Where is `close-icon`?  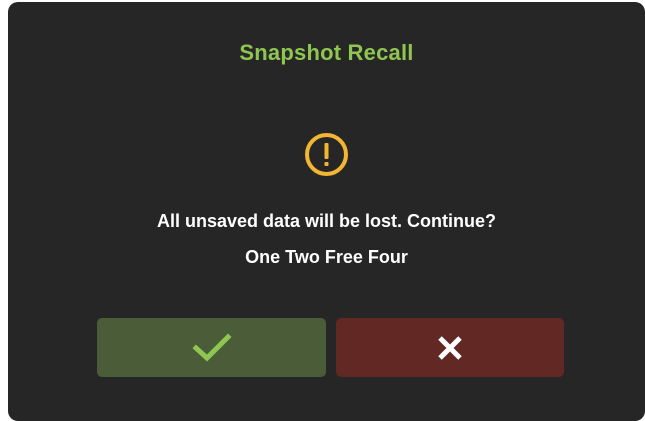 close-icon is located at coordinates (450, 348).